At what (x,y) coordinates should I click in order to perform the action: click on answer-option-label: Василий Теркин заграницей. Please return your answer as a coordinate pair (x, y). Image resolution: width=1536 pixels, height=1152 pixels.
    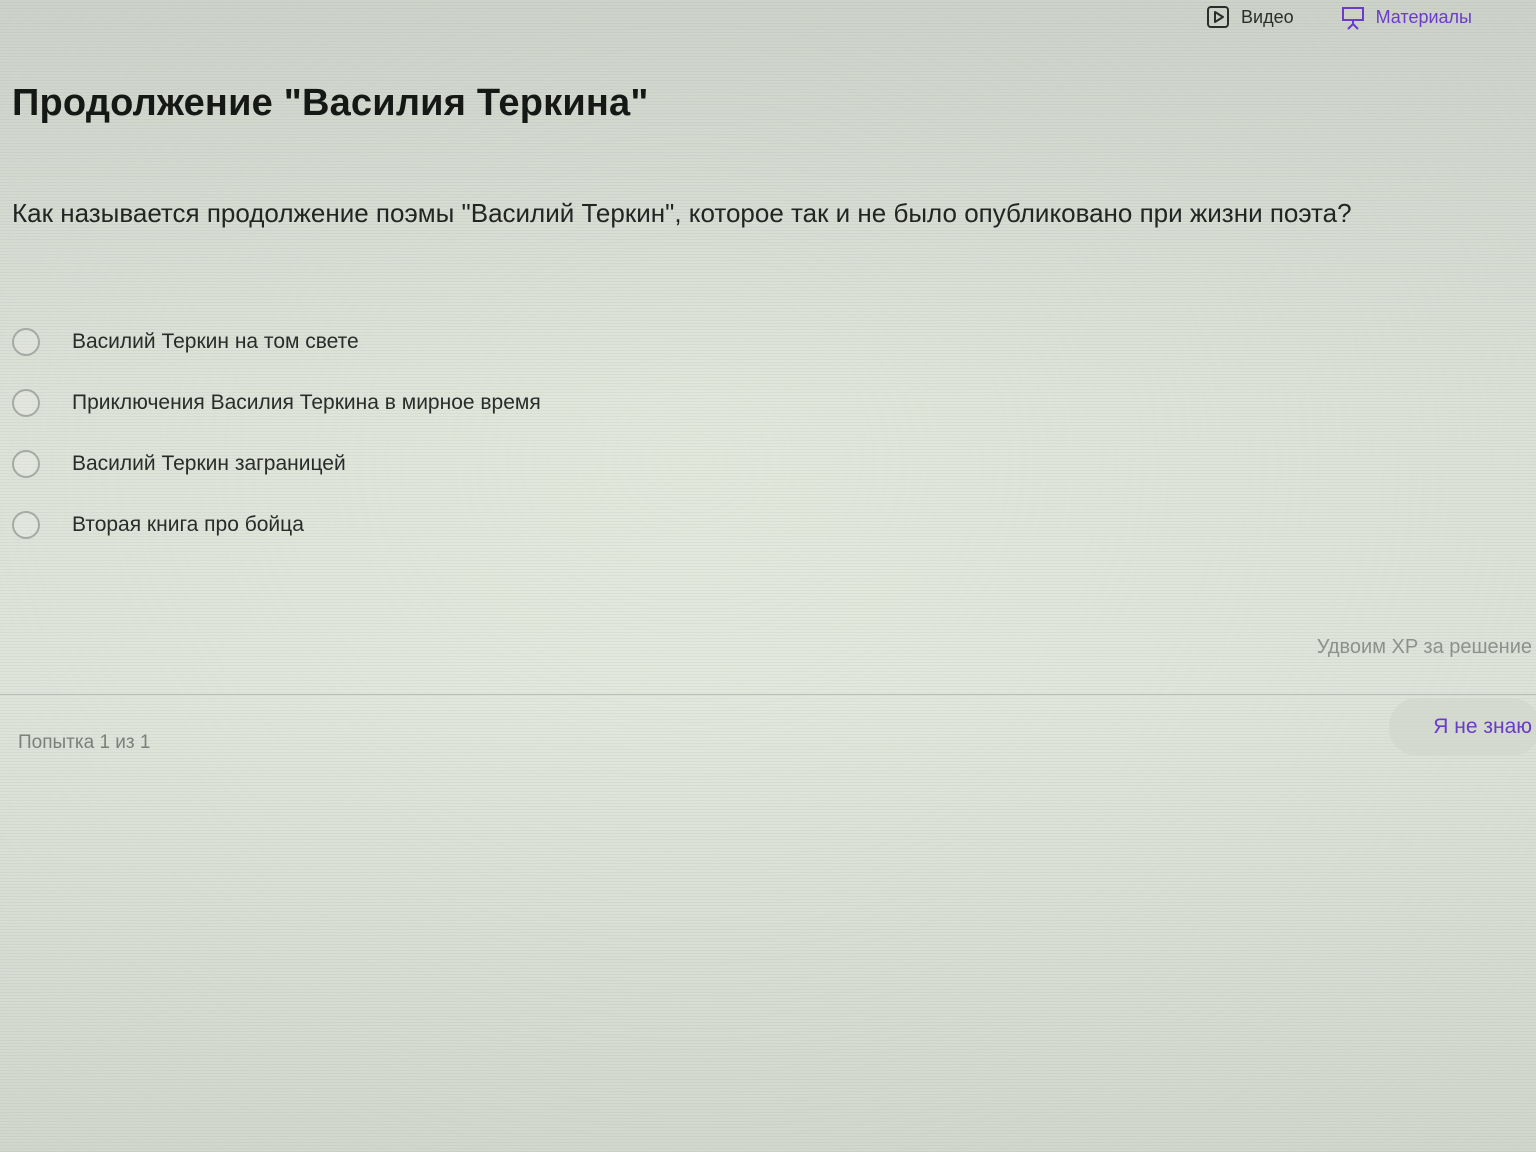
    Looking at the image, I should click on (209, 463).